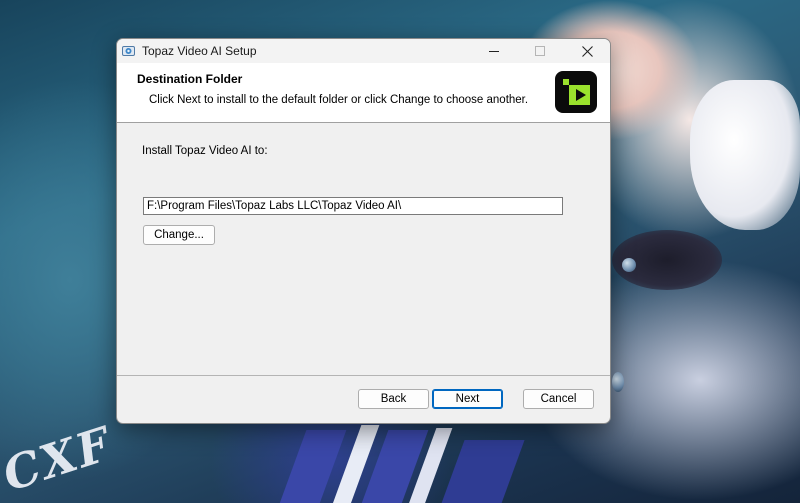 The height and width of the screenshot is (503, 800). Describe the element at coordinates (205, 151) in the screenshot. I see `install-location-label: Install Topaz Video AI to:` at that location.